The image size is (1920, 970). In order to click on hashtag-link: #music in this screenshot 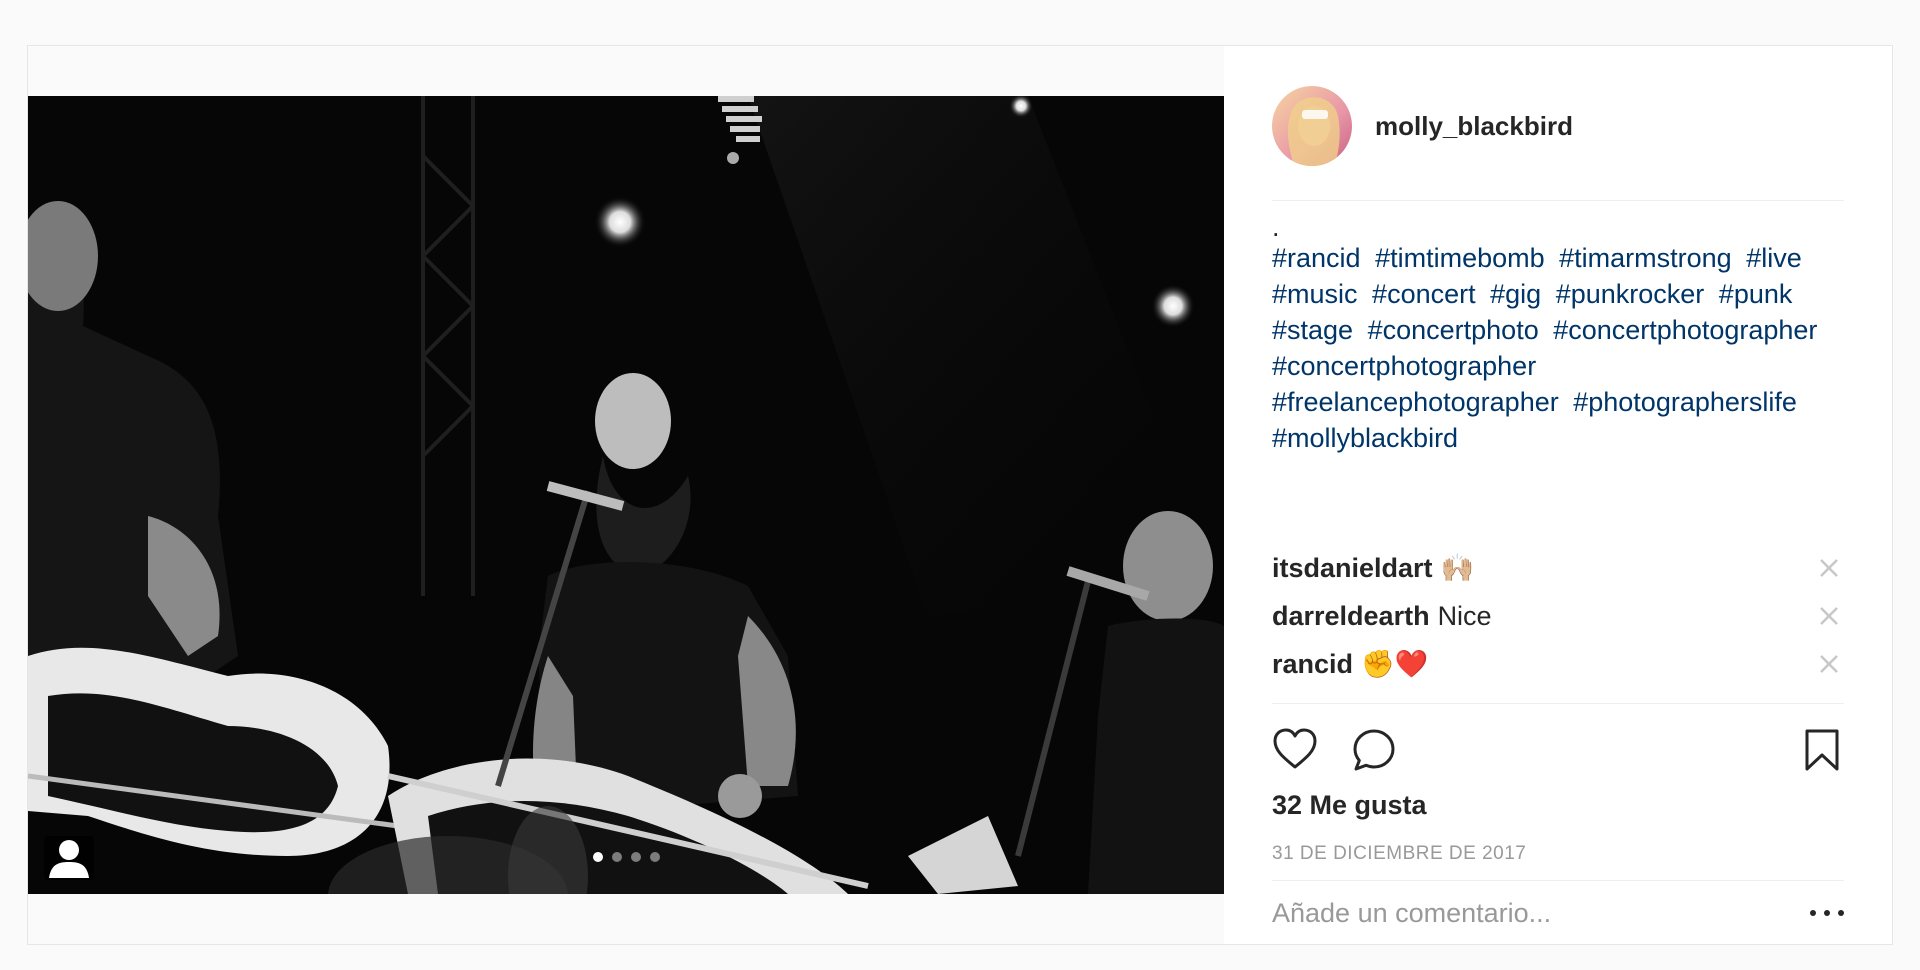, I will do `click(1315, 294)`.